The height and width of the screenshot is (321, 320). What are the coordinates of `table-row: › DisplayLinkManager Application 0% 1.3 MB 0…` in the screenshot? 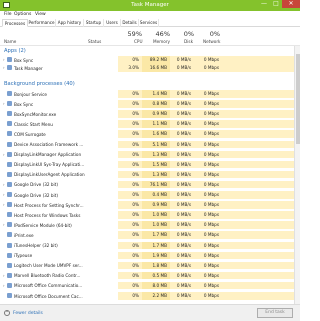 It's located at (150, 154).